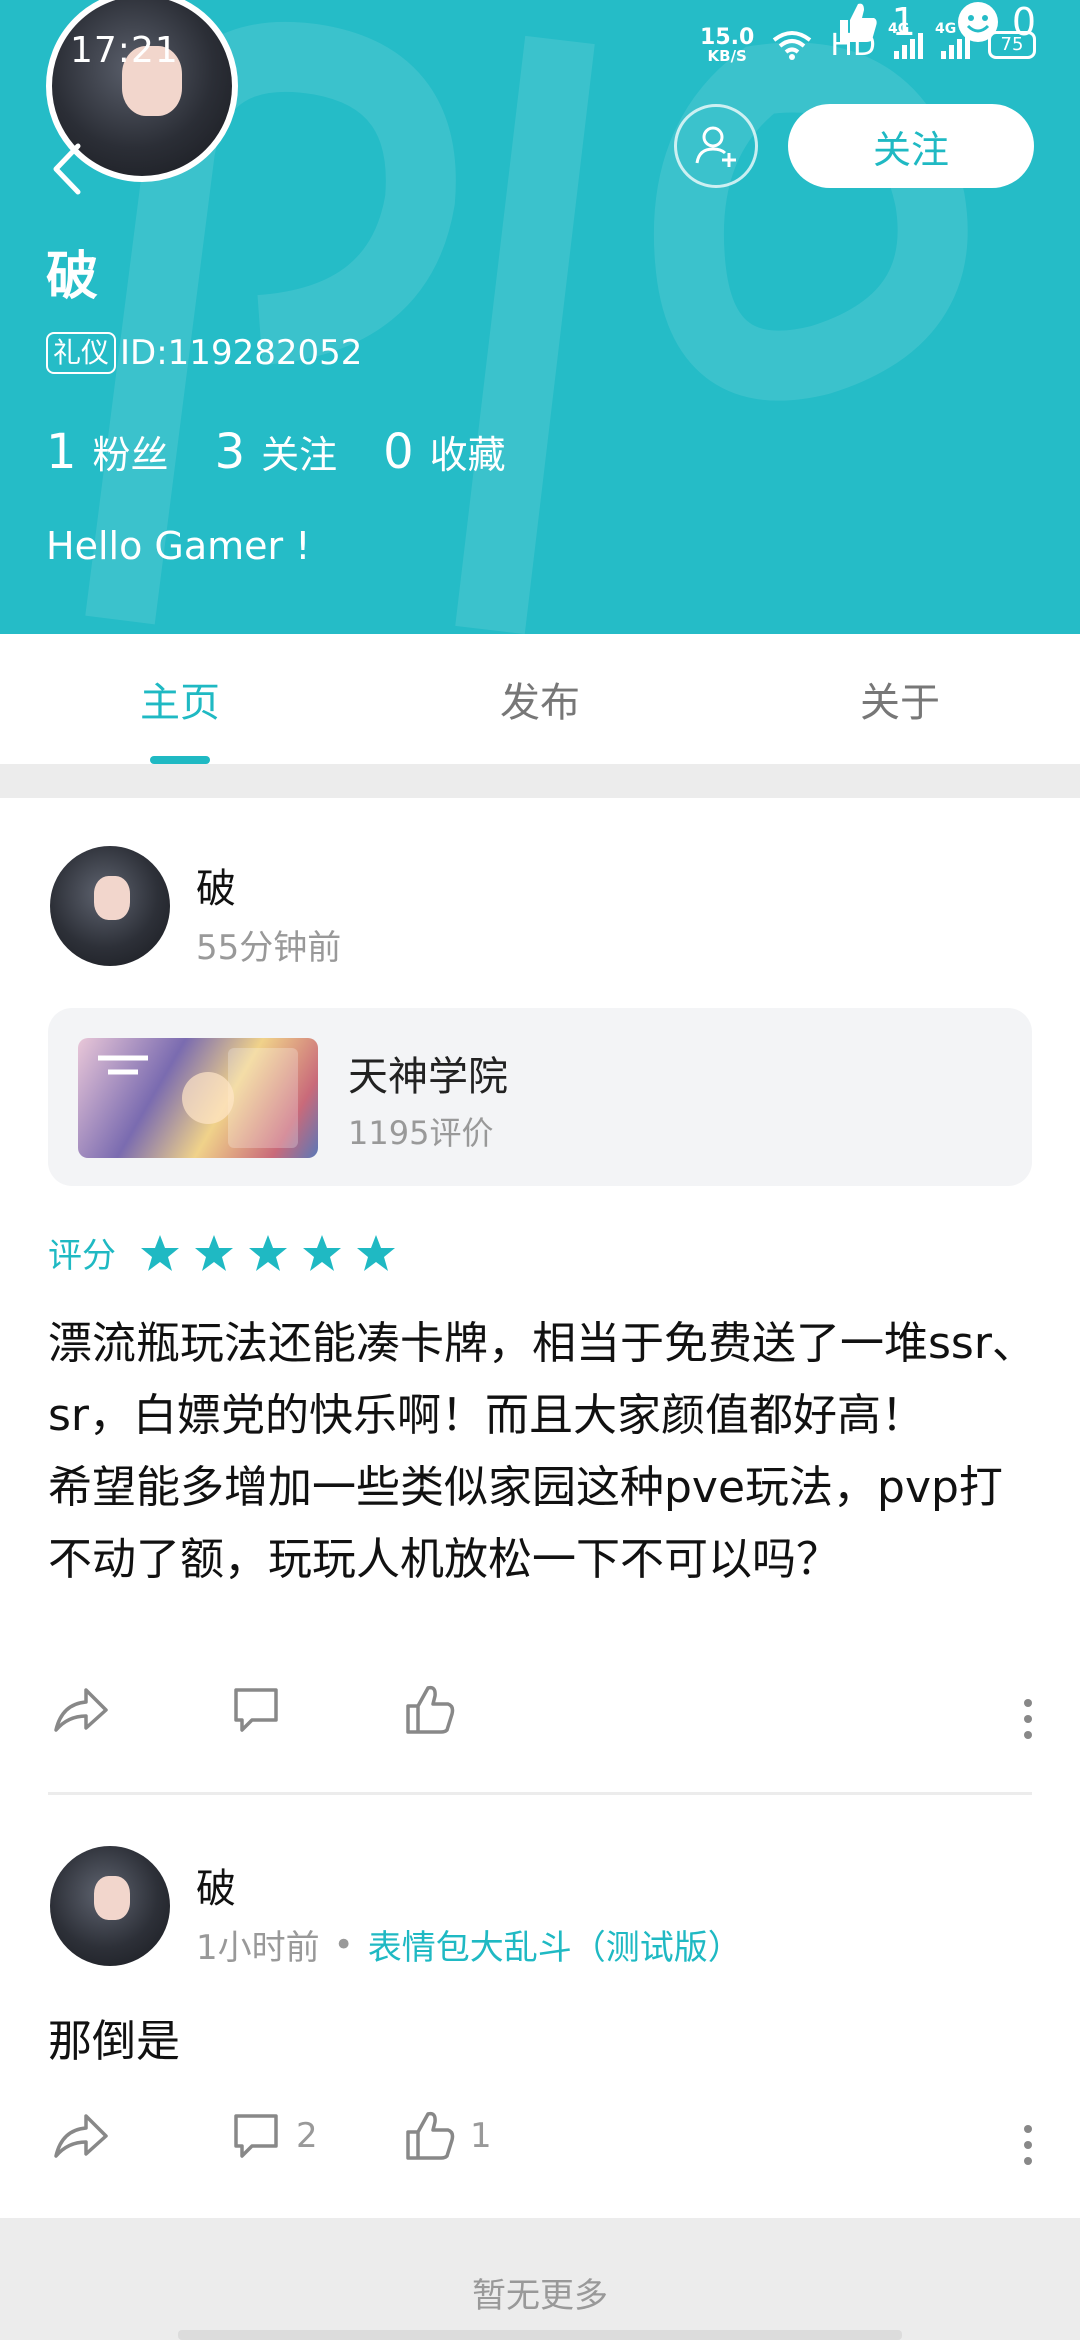 This screenshot has height=2340, width=1080. I want to click on stat-following: 3 关注, so click(276, 452).